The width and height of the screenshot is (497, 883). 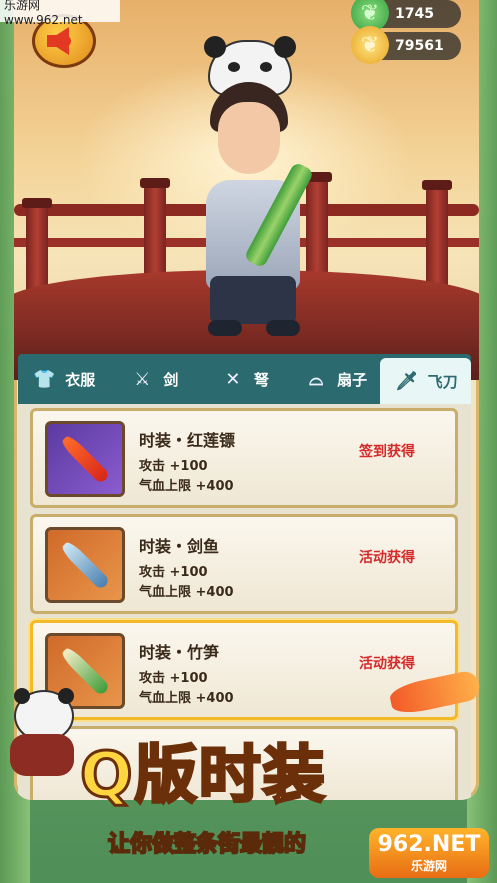 I want to click on tab-crossbow: ✕ 弩, so click(x=244, y=379).